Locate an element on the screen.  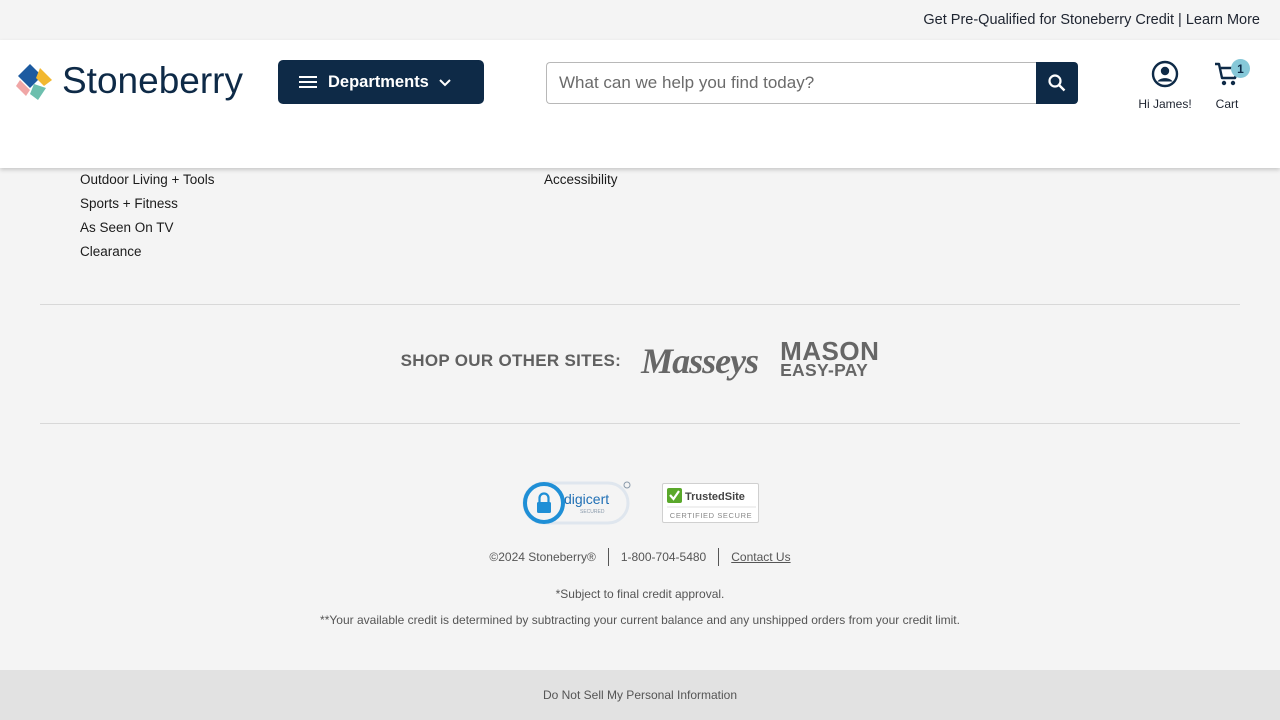
privacy-bar: Do Not Sell My Personal Information is located at coordinates (640, 695).